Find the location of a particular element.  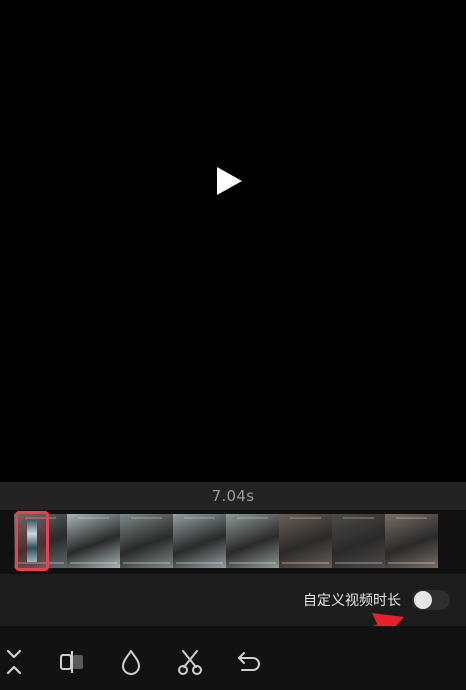

cut-button is located at coordinates (190, 662).